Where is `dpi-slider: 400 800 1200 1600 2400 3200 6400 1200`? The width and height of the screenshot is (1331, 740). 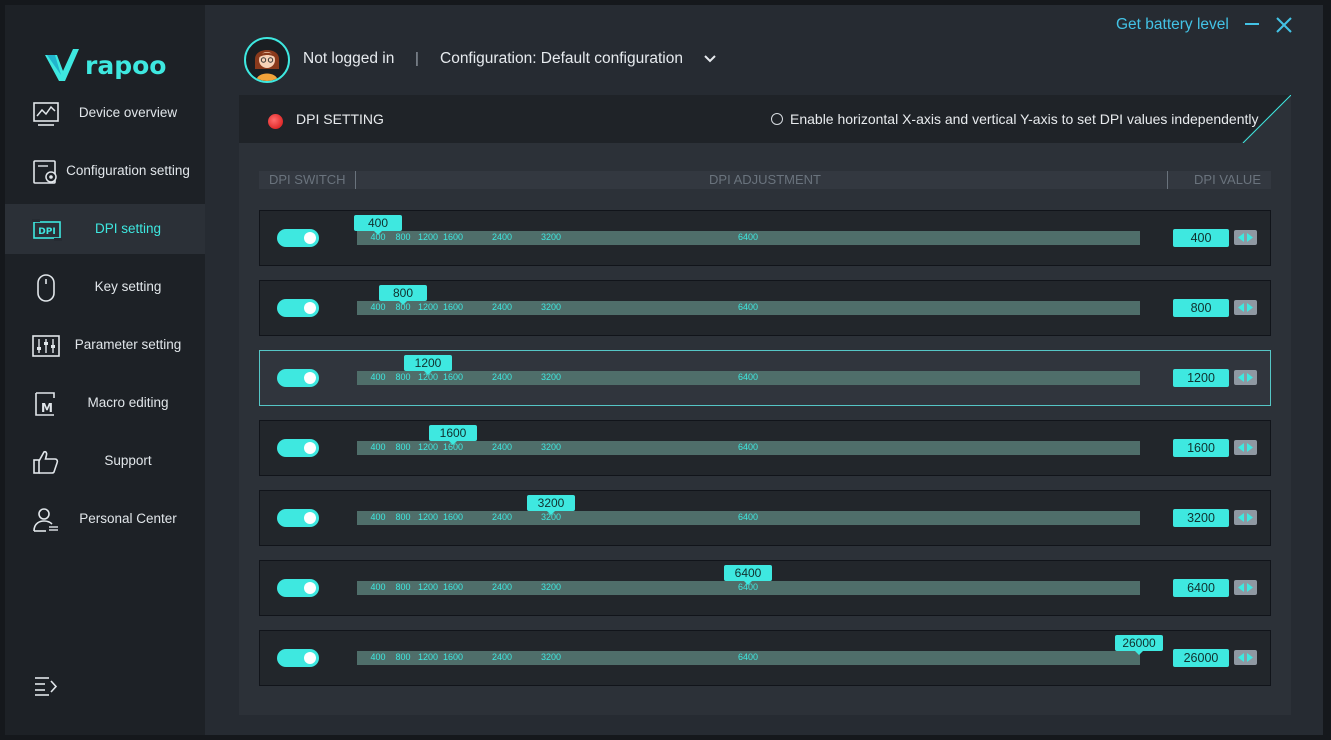
dpi-slider: 400 800 1200 1600 2400 3200 6400 1200 is located at coordinates (748, 370).